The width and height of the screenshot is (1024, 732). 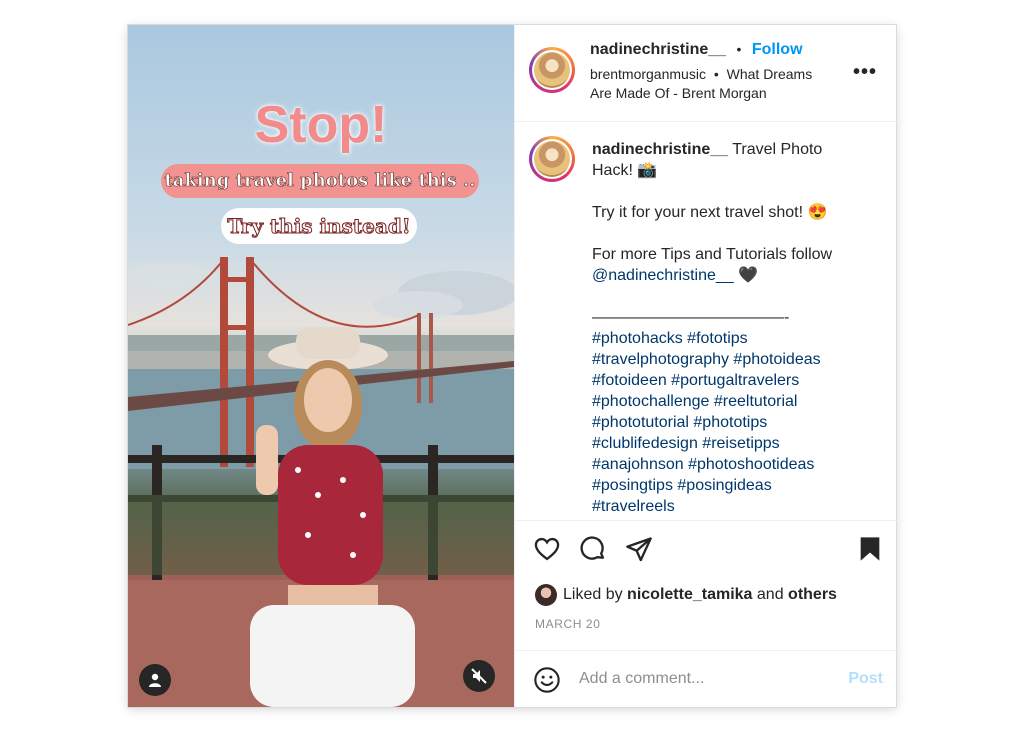 What do you see at coordinates (321, 125) in the screenshot?
I see `overlay-title: Stop!` at bounding box center [321, 125].